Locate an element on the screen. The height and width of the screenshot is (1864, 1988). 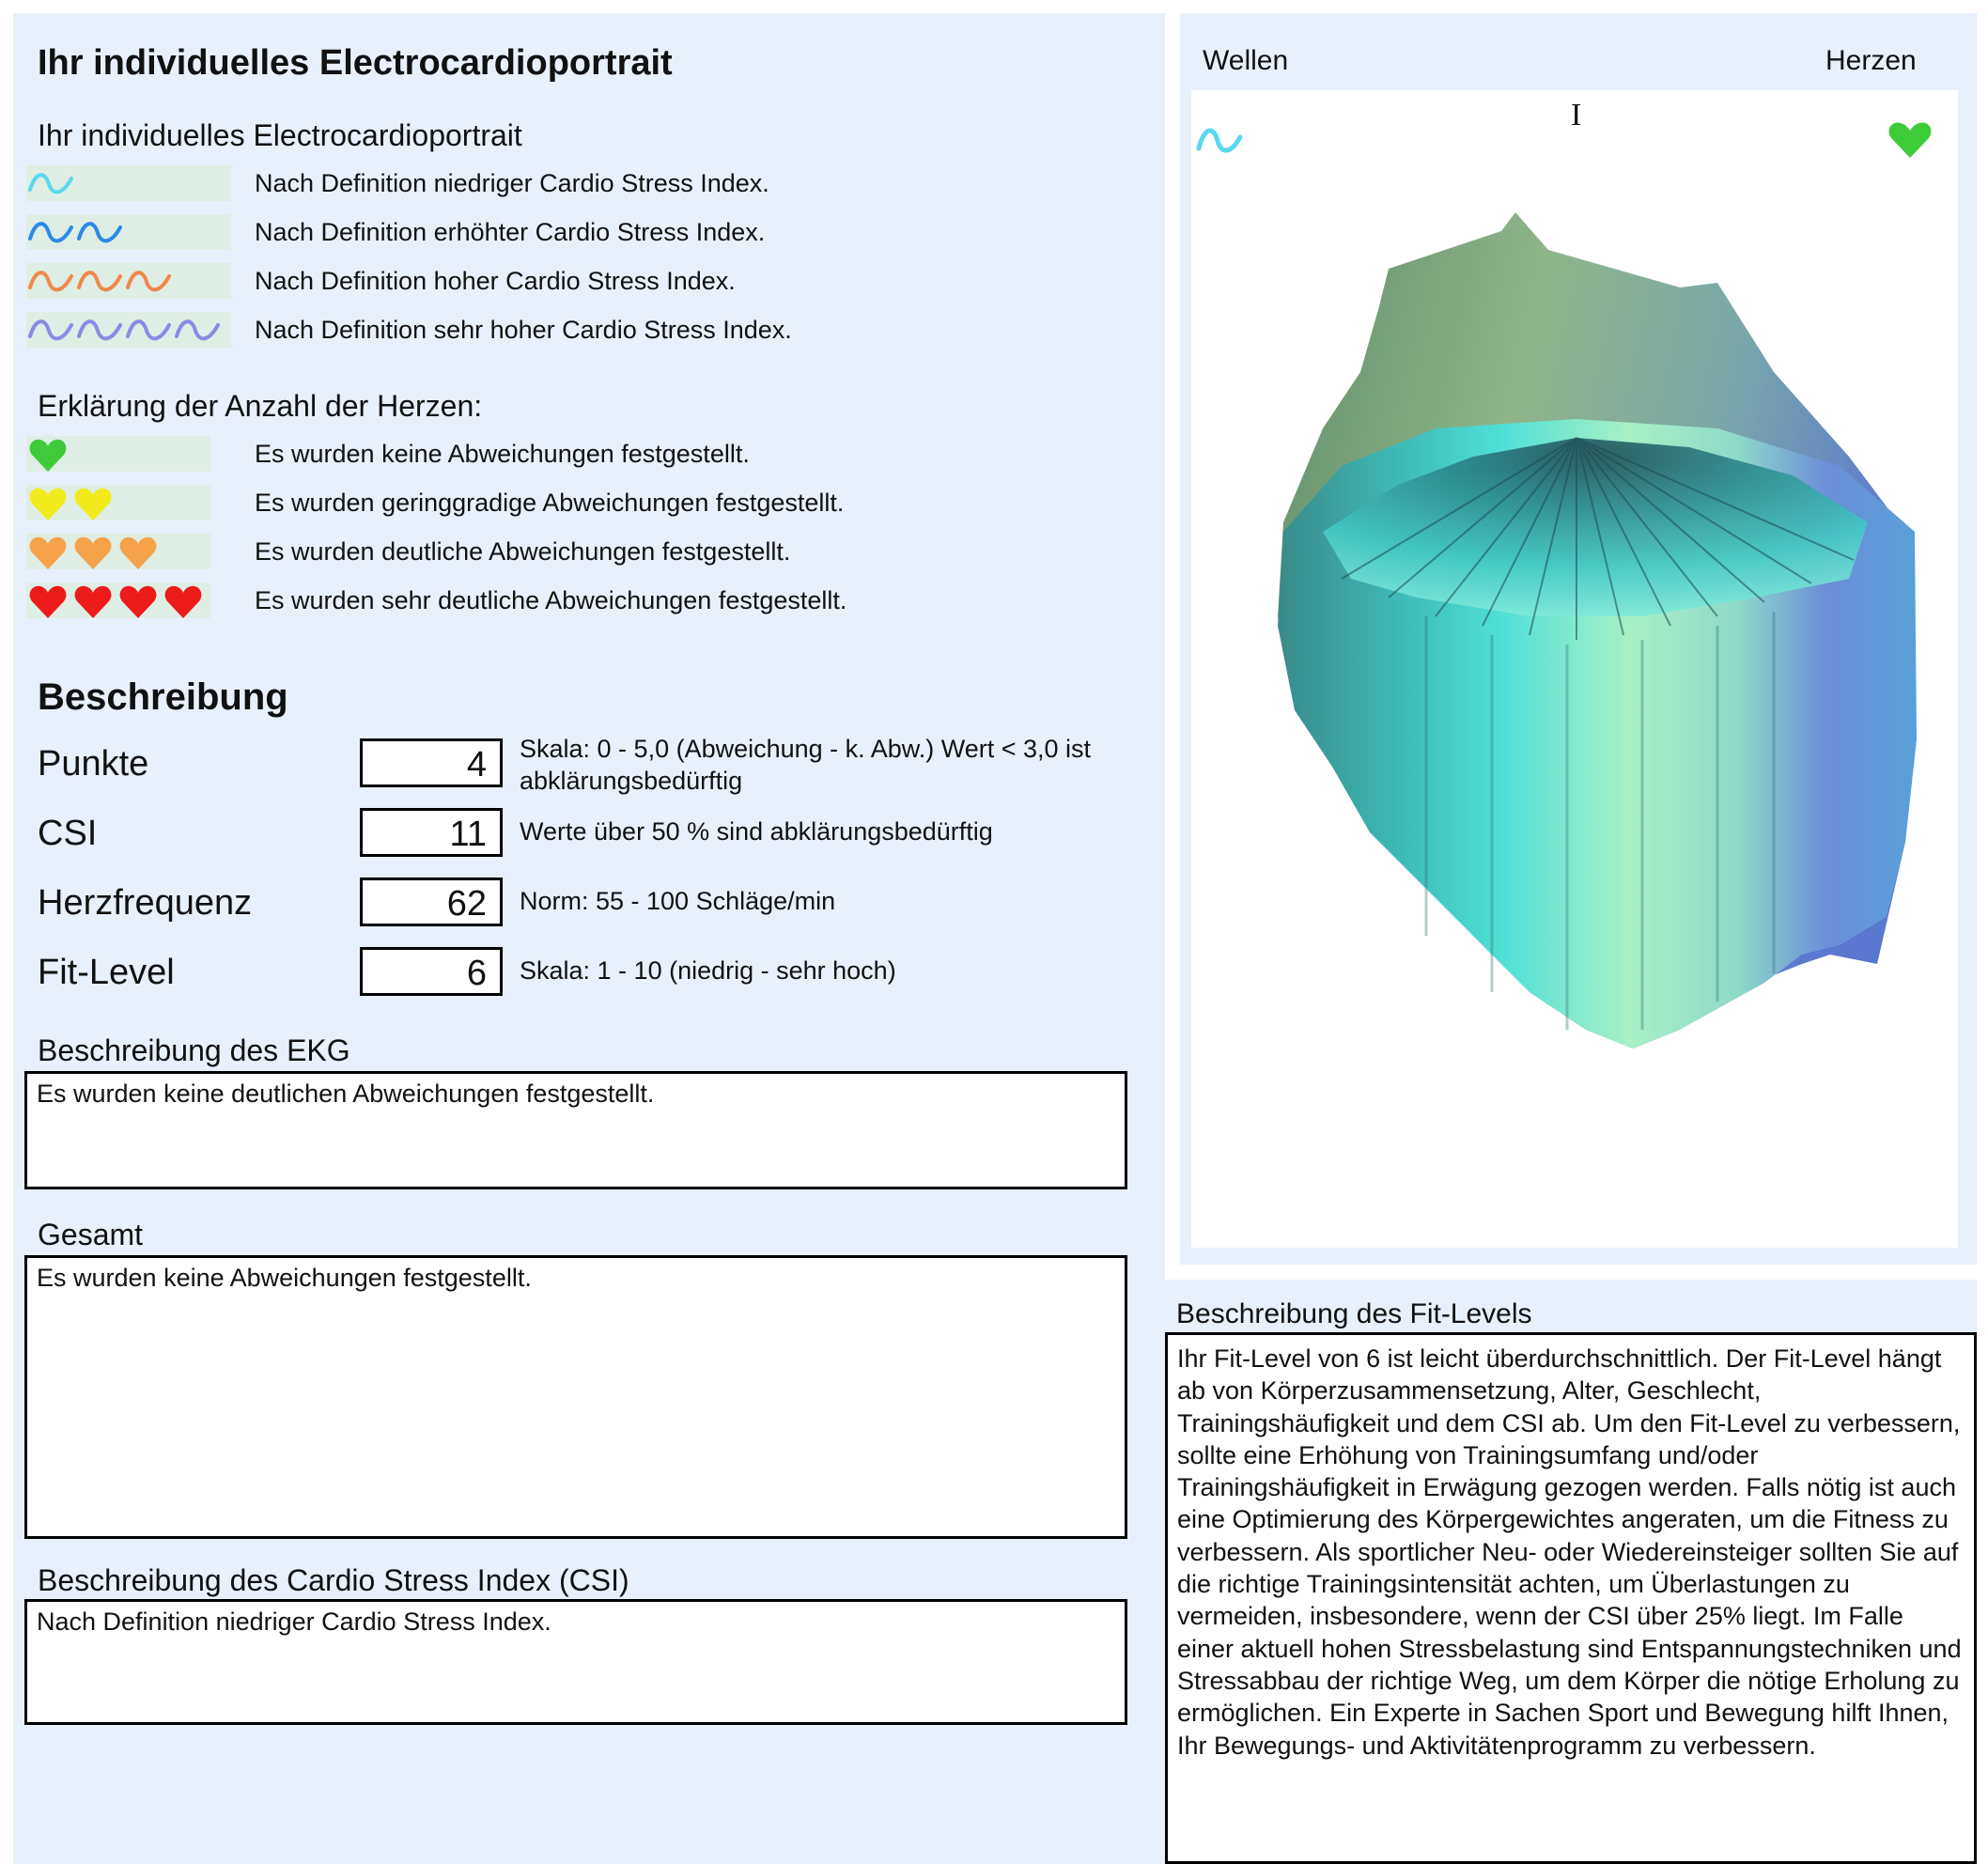
ekg-label: Beschreibung des EKG is located at coordinates (194, 1050).